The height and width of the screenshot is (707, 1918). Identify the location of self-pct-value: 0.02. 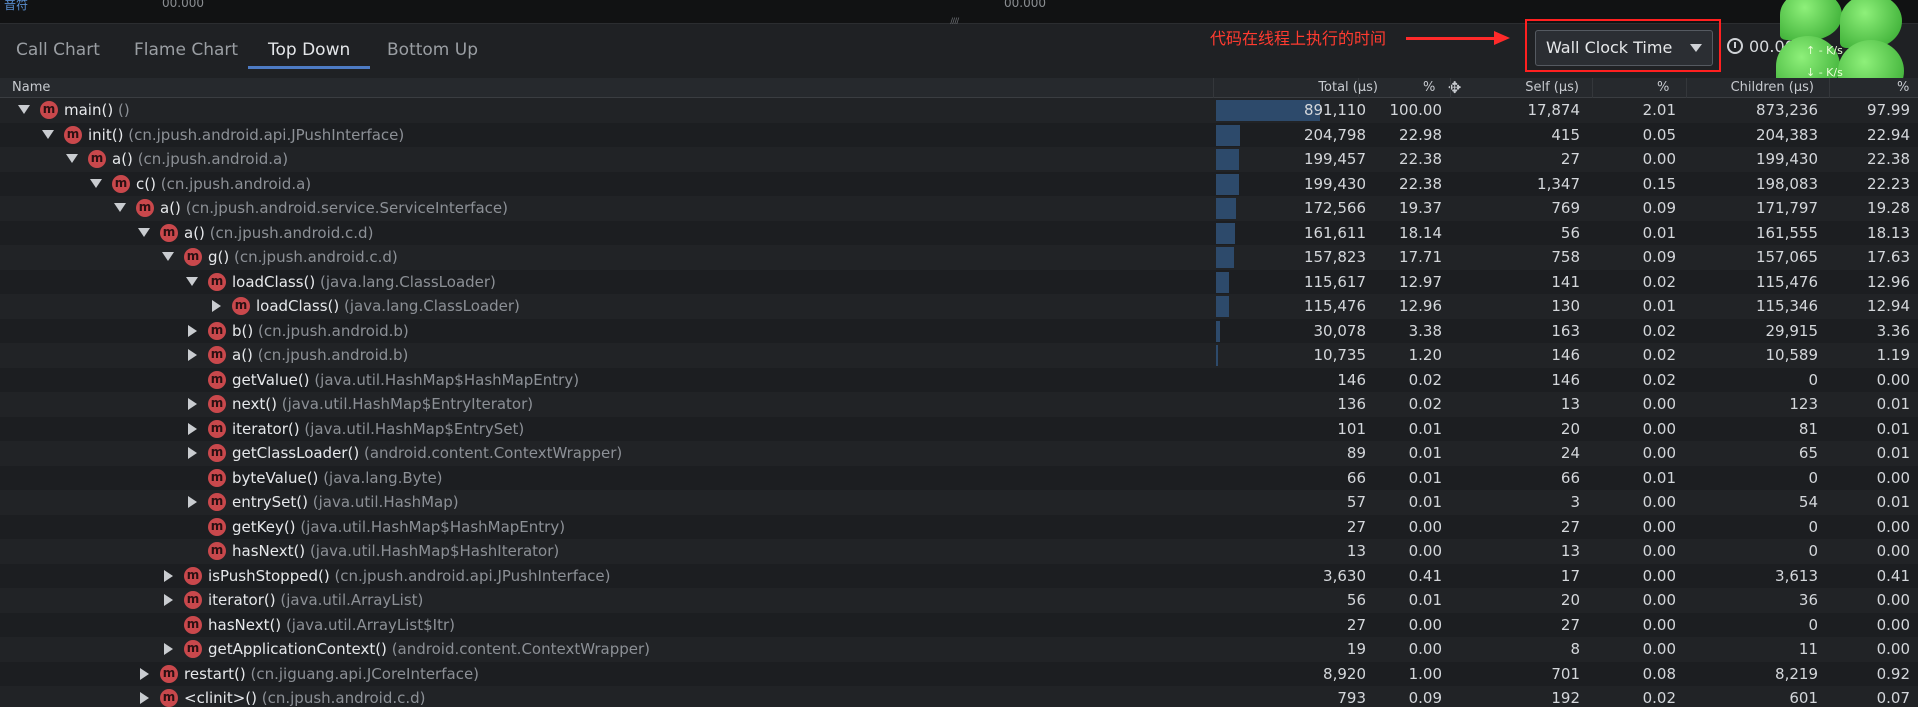
(1659, 330).